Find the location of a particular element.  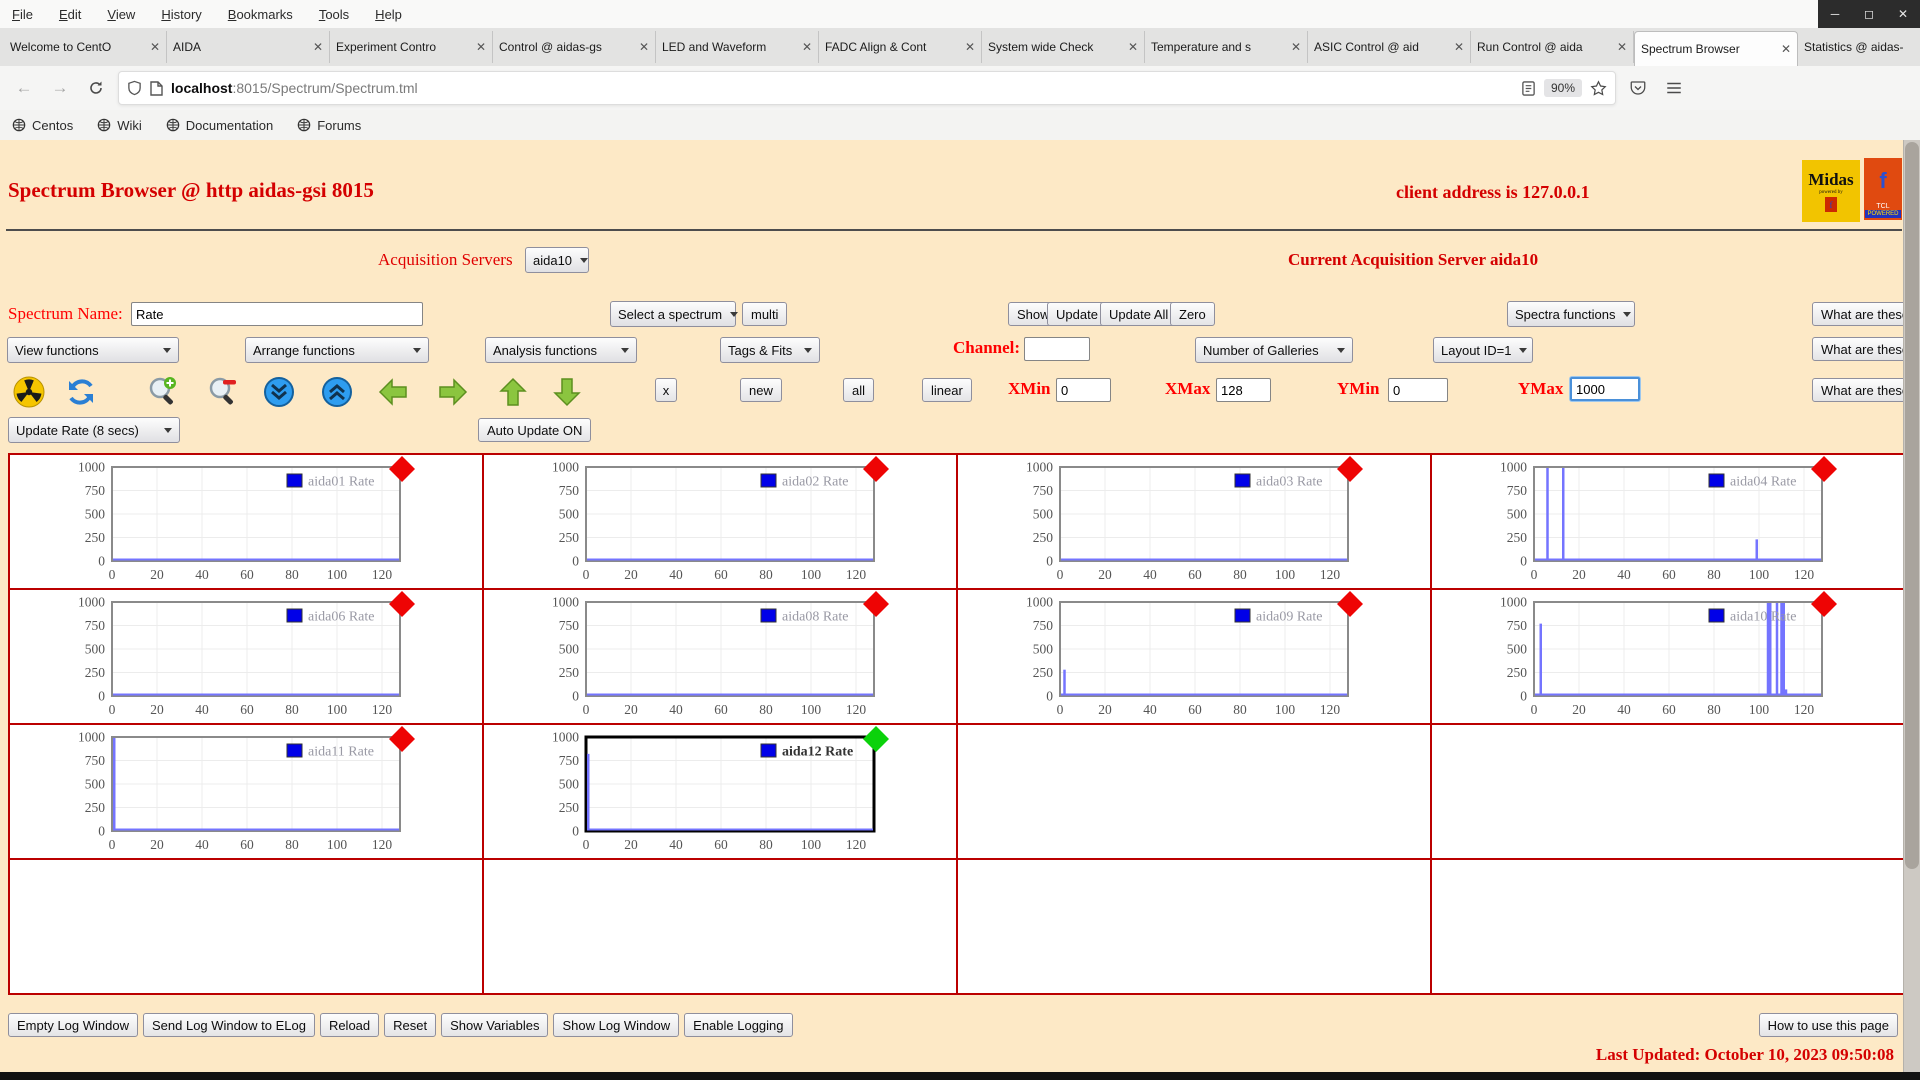

gallery-cell-aida08-rate: 0 250 500 750 1000 0 20 40 60 80 100 120 aida08 Rate is located at coordinates (721, 657).